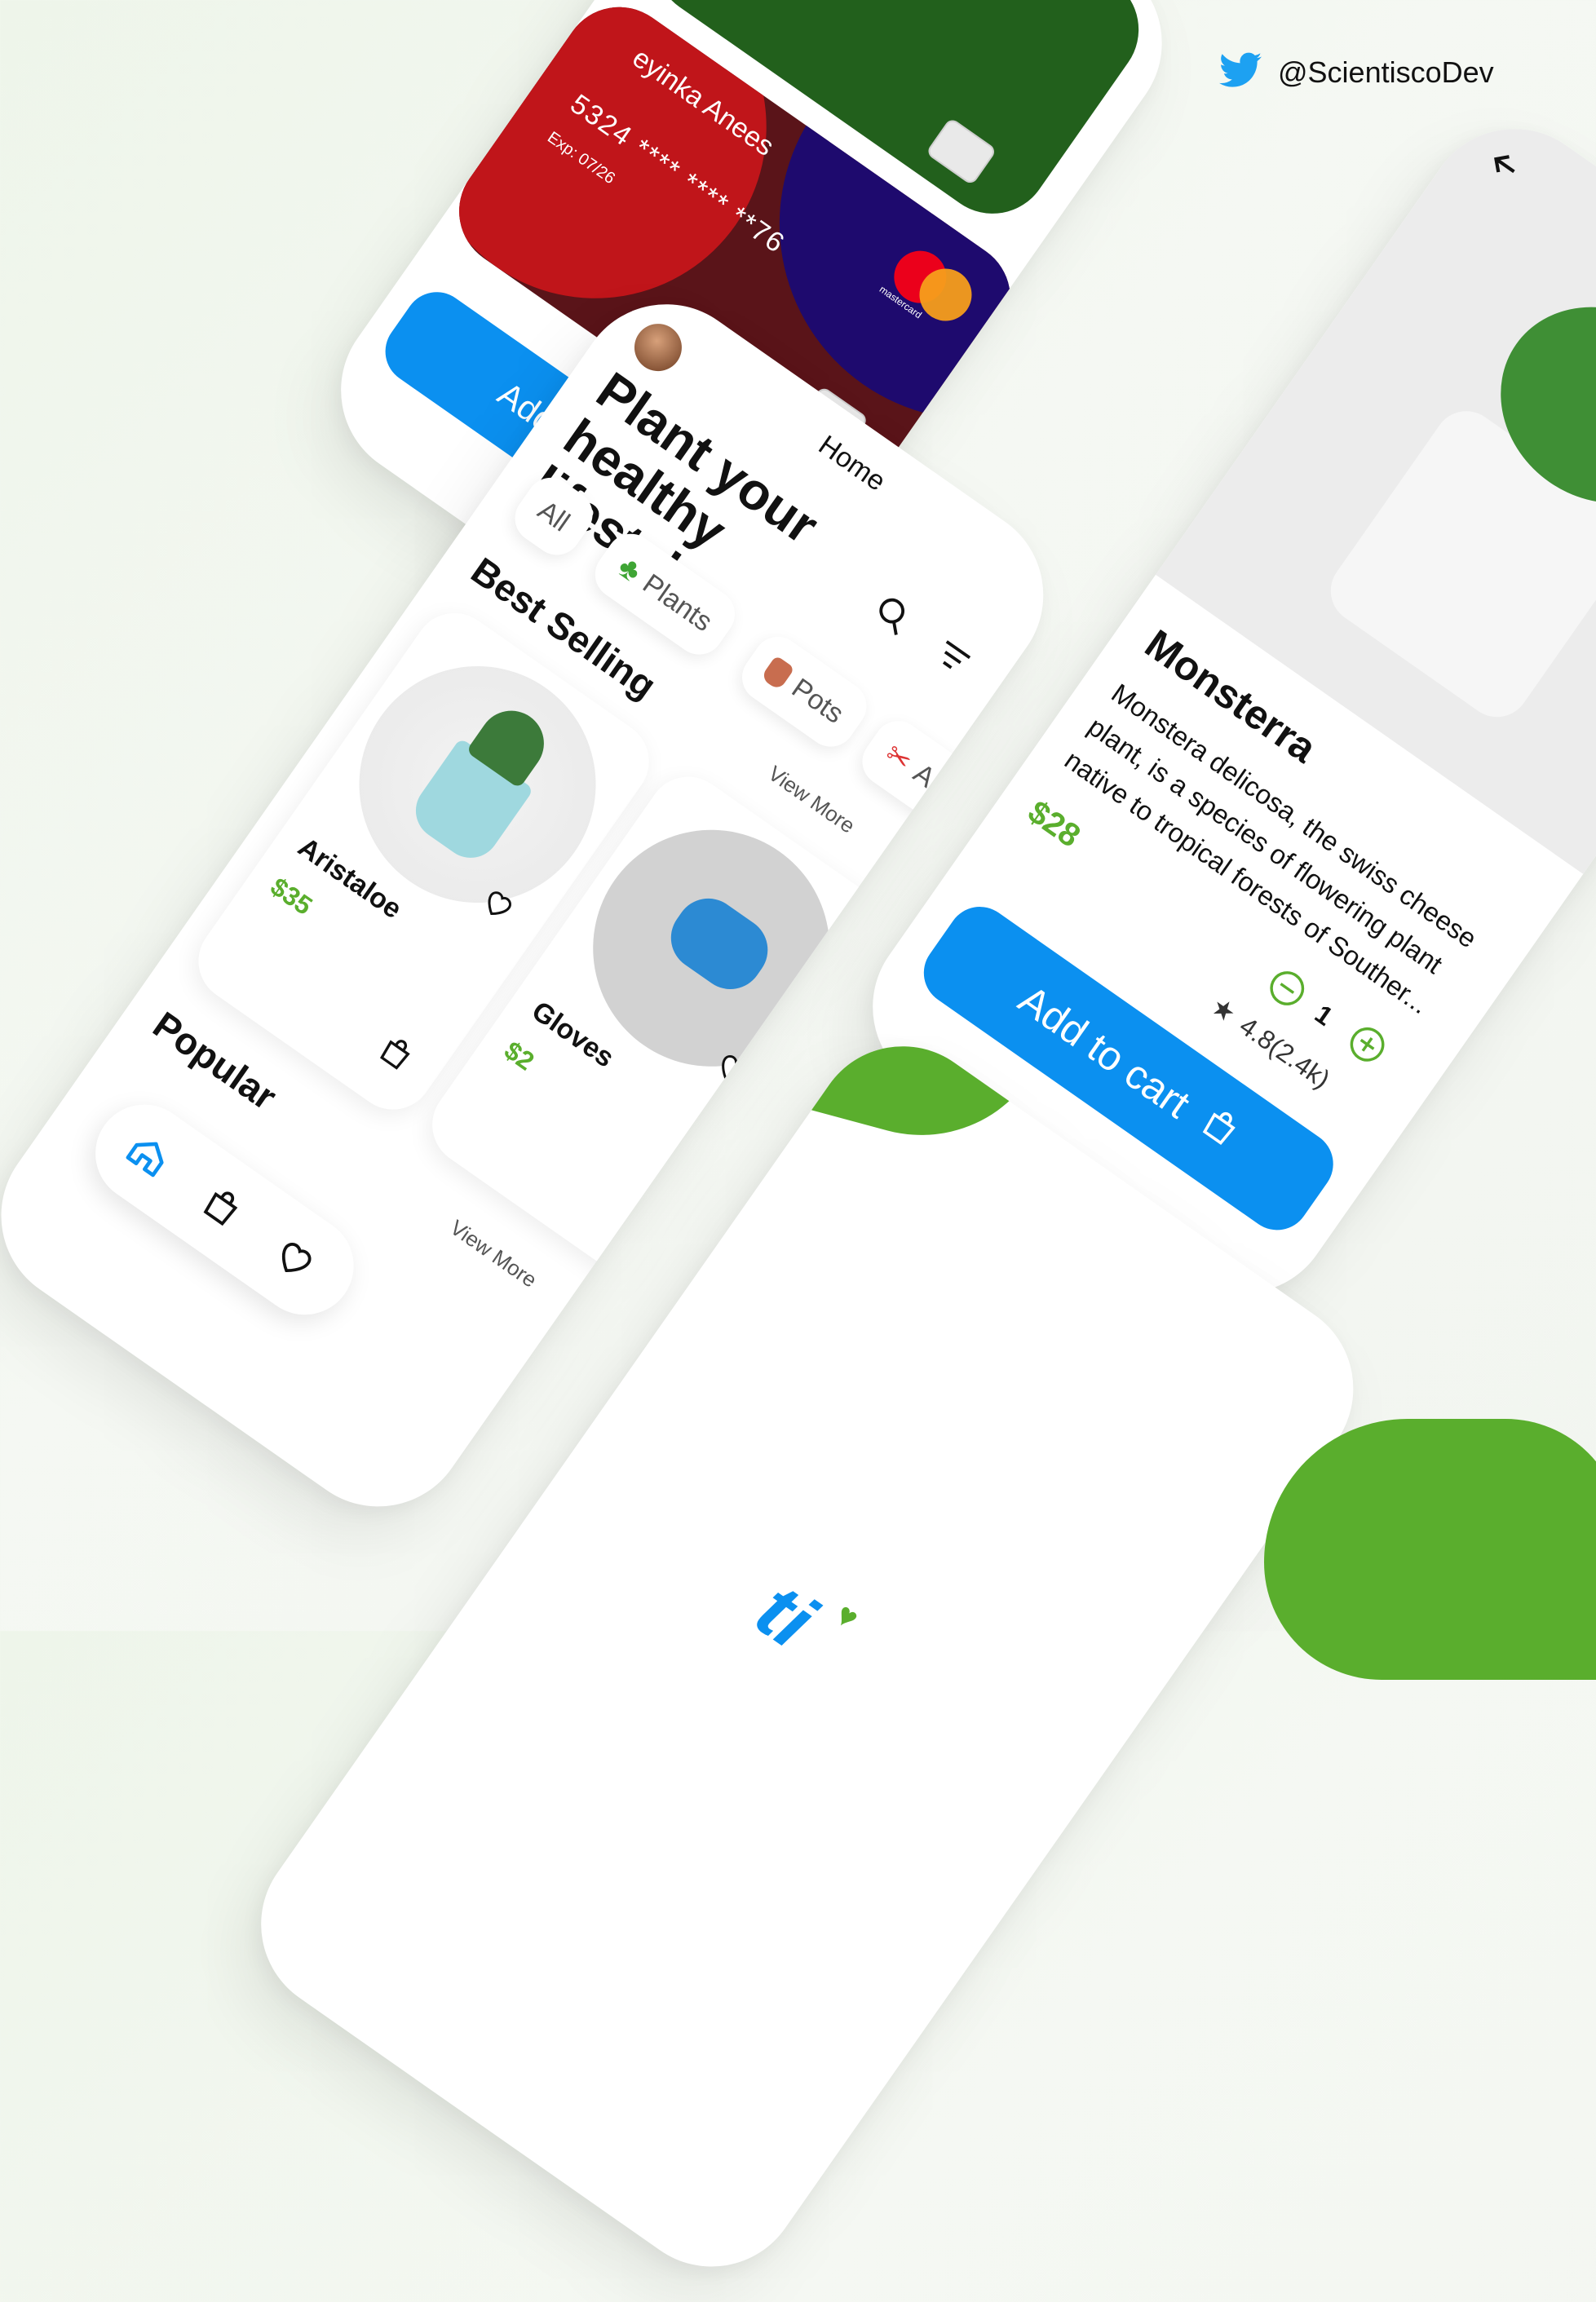 The image size is (1596, 2302). Describe the element at coordinates (852, 463) in the screenshot. I see `home-label: Home` at that location.